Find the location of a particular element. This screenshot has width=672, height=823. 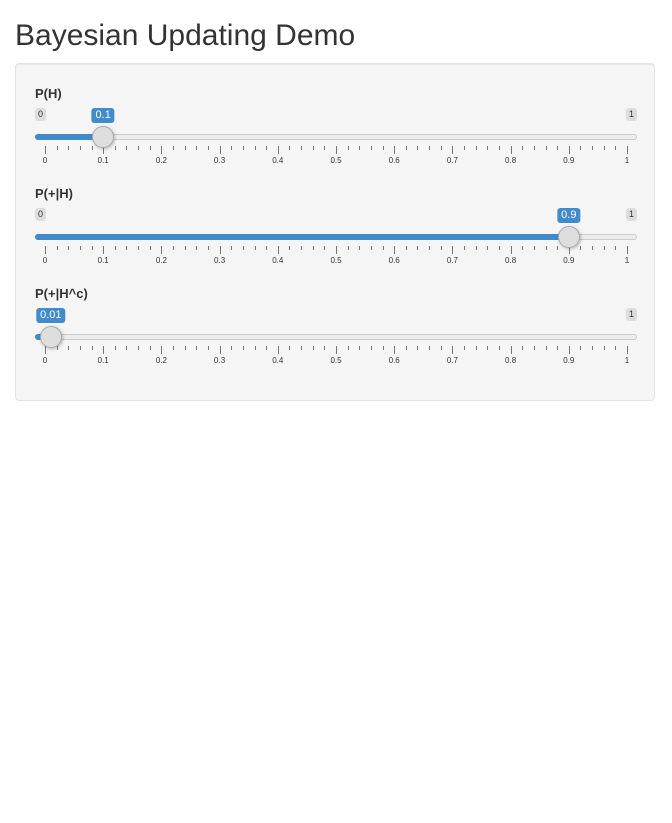

slider-tick-label: 0.9 is located at coordinates (569, 360).